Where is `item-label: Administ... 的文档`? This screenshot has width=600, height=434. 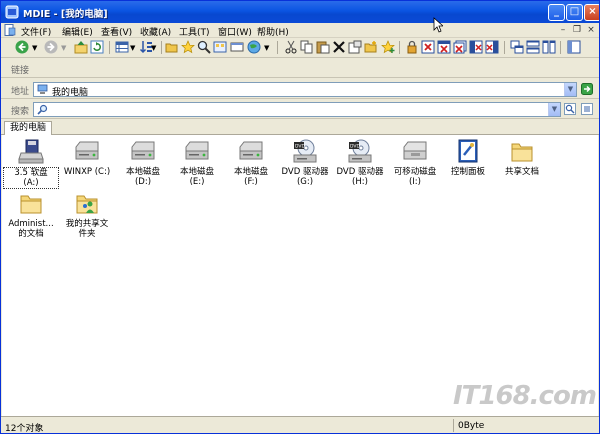 item-label: Administ... 的文档 is located at coordinates (31, 229).